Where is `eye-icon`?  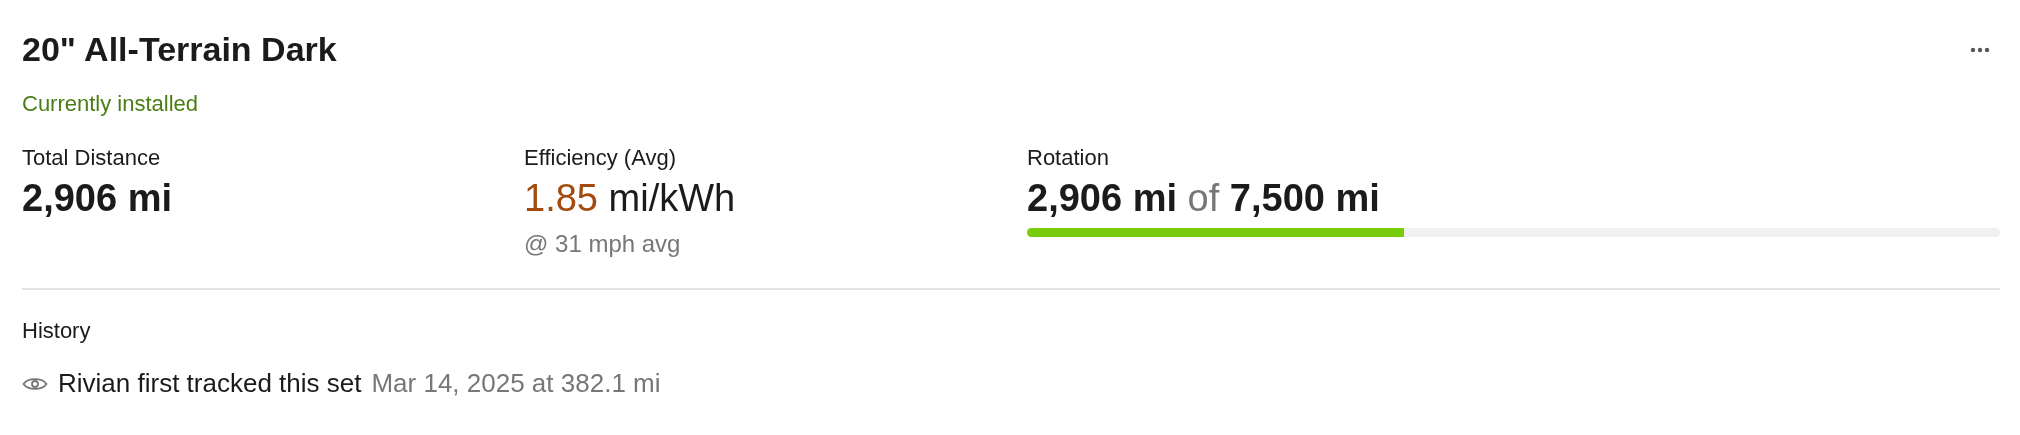
eye-icon is located at coordinates (35, 383).